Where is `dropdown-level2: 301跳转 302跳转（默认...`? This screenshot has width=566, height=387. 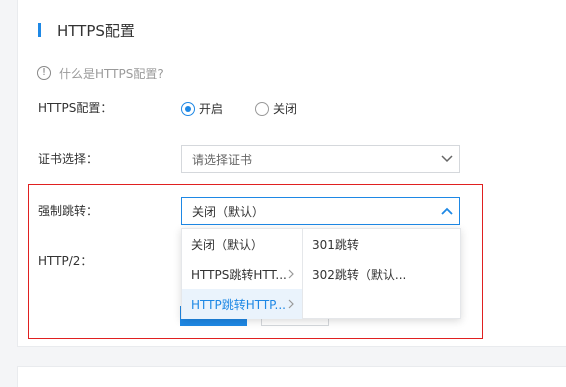
dropdown-level2: 301跳转 302跳转（默认... is located at coordinates (381, 273).